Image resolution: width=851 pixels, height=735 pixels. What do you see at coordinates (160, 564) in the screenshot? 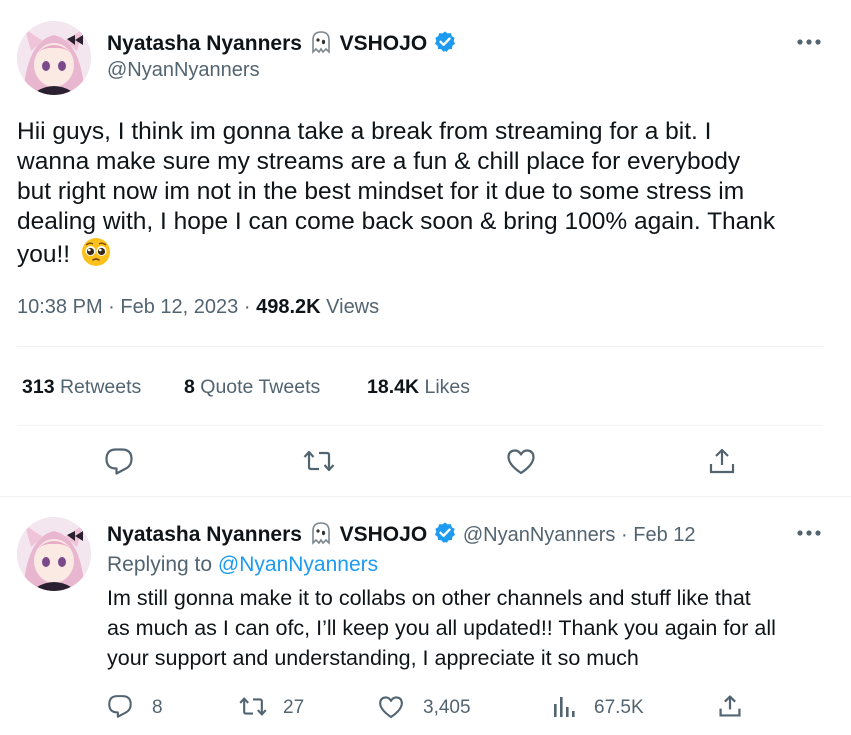
I see `replying-to-label: Replying to` at bounding box center [160, 564].